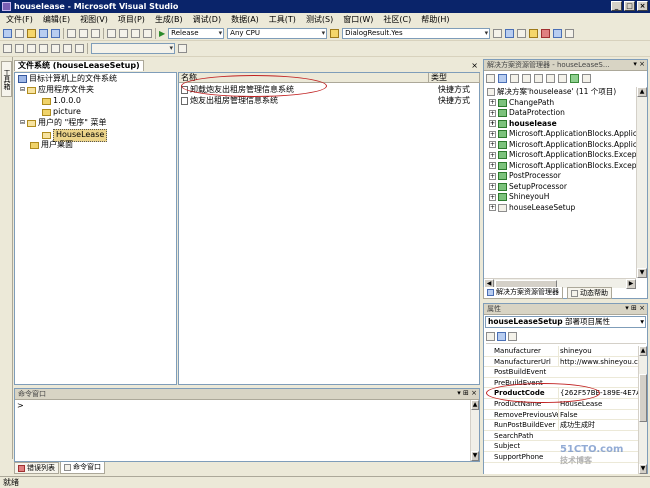 This screenshot has height=488, width=650. Describe the element at coordinates (616, 6) in the screenshot. I see `minimize-button: _` at that location.